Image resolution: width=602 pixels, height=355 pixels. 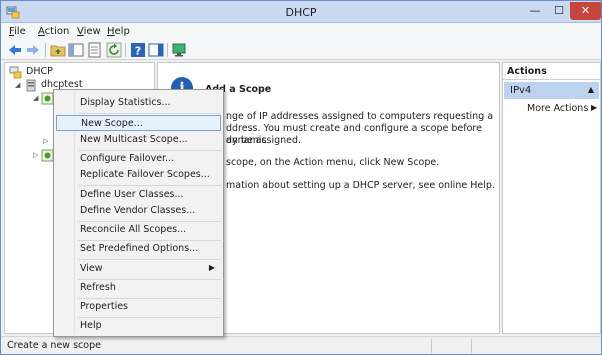 I want to click on status-bar: Create a new scope, so click(x=301, y=345).